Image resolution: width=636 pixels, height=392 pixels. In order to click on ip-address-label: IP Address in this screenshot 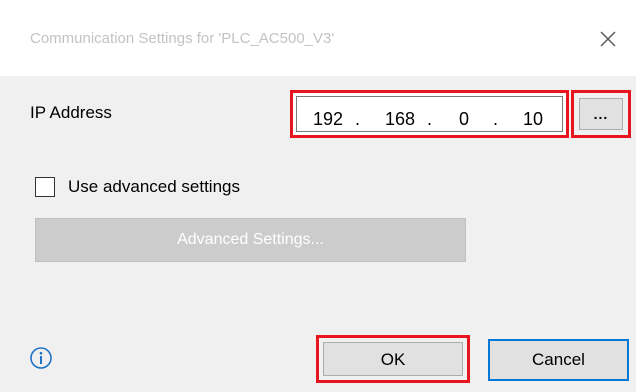, I will do `click(71, 112)`.